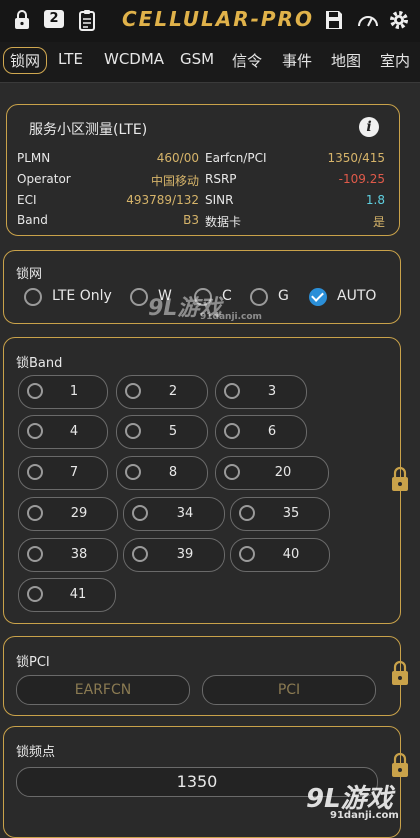 The height and width of the screenshot is (838, 420). I want to click on eci-label: ECI, so click(27, 200).